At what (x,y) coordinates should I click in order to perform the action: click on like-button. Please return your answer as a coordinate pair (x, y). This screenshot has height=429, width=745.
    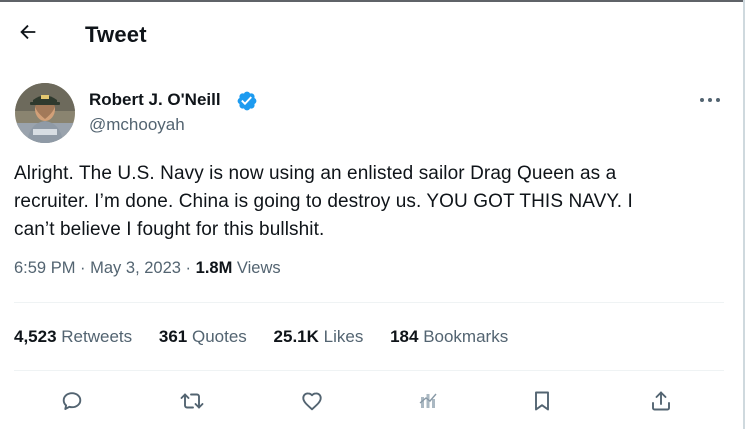
    Looking at the image, I should click on (312, 401).